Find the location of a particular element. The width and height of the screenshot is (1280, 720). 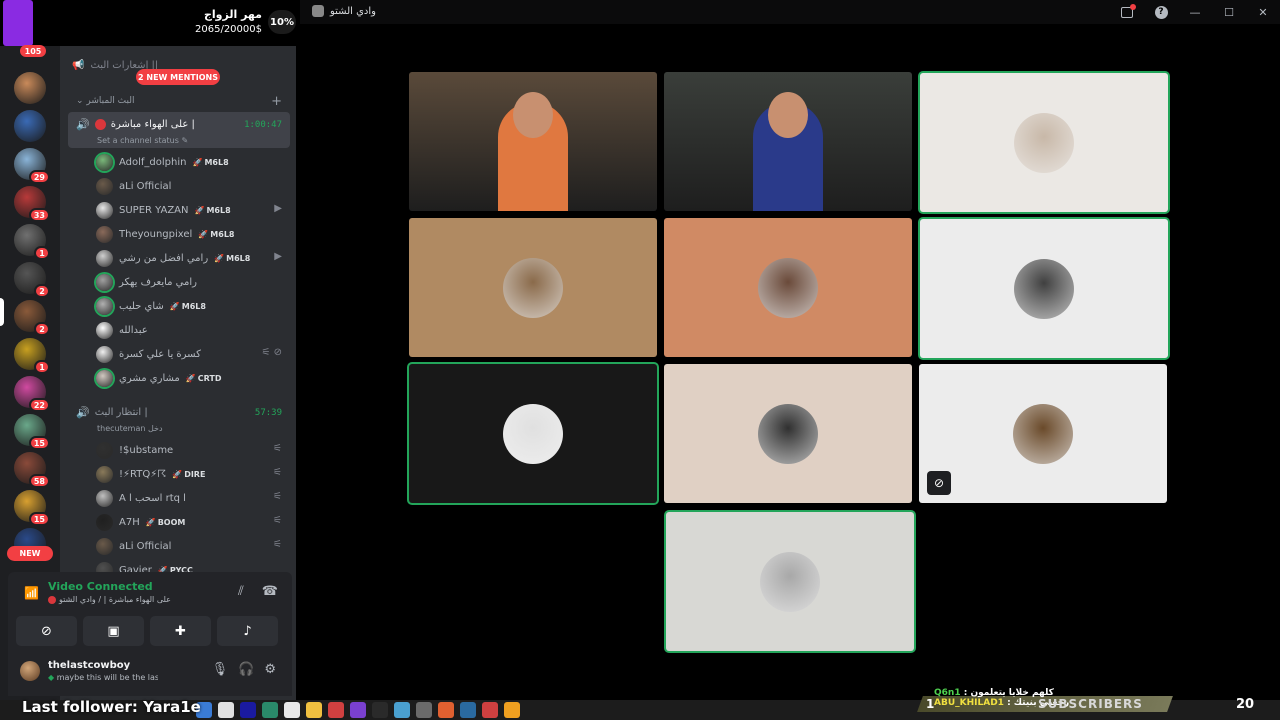

taskbar-terminal-icon is located at coordinates (402, 710).